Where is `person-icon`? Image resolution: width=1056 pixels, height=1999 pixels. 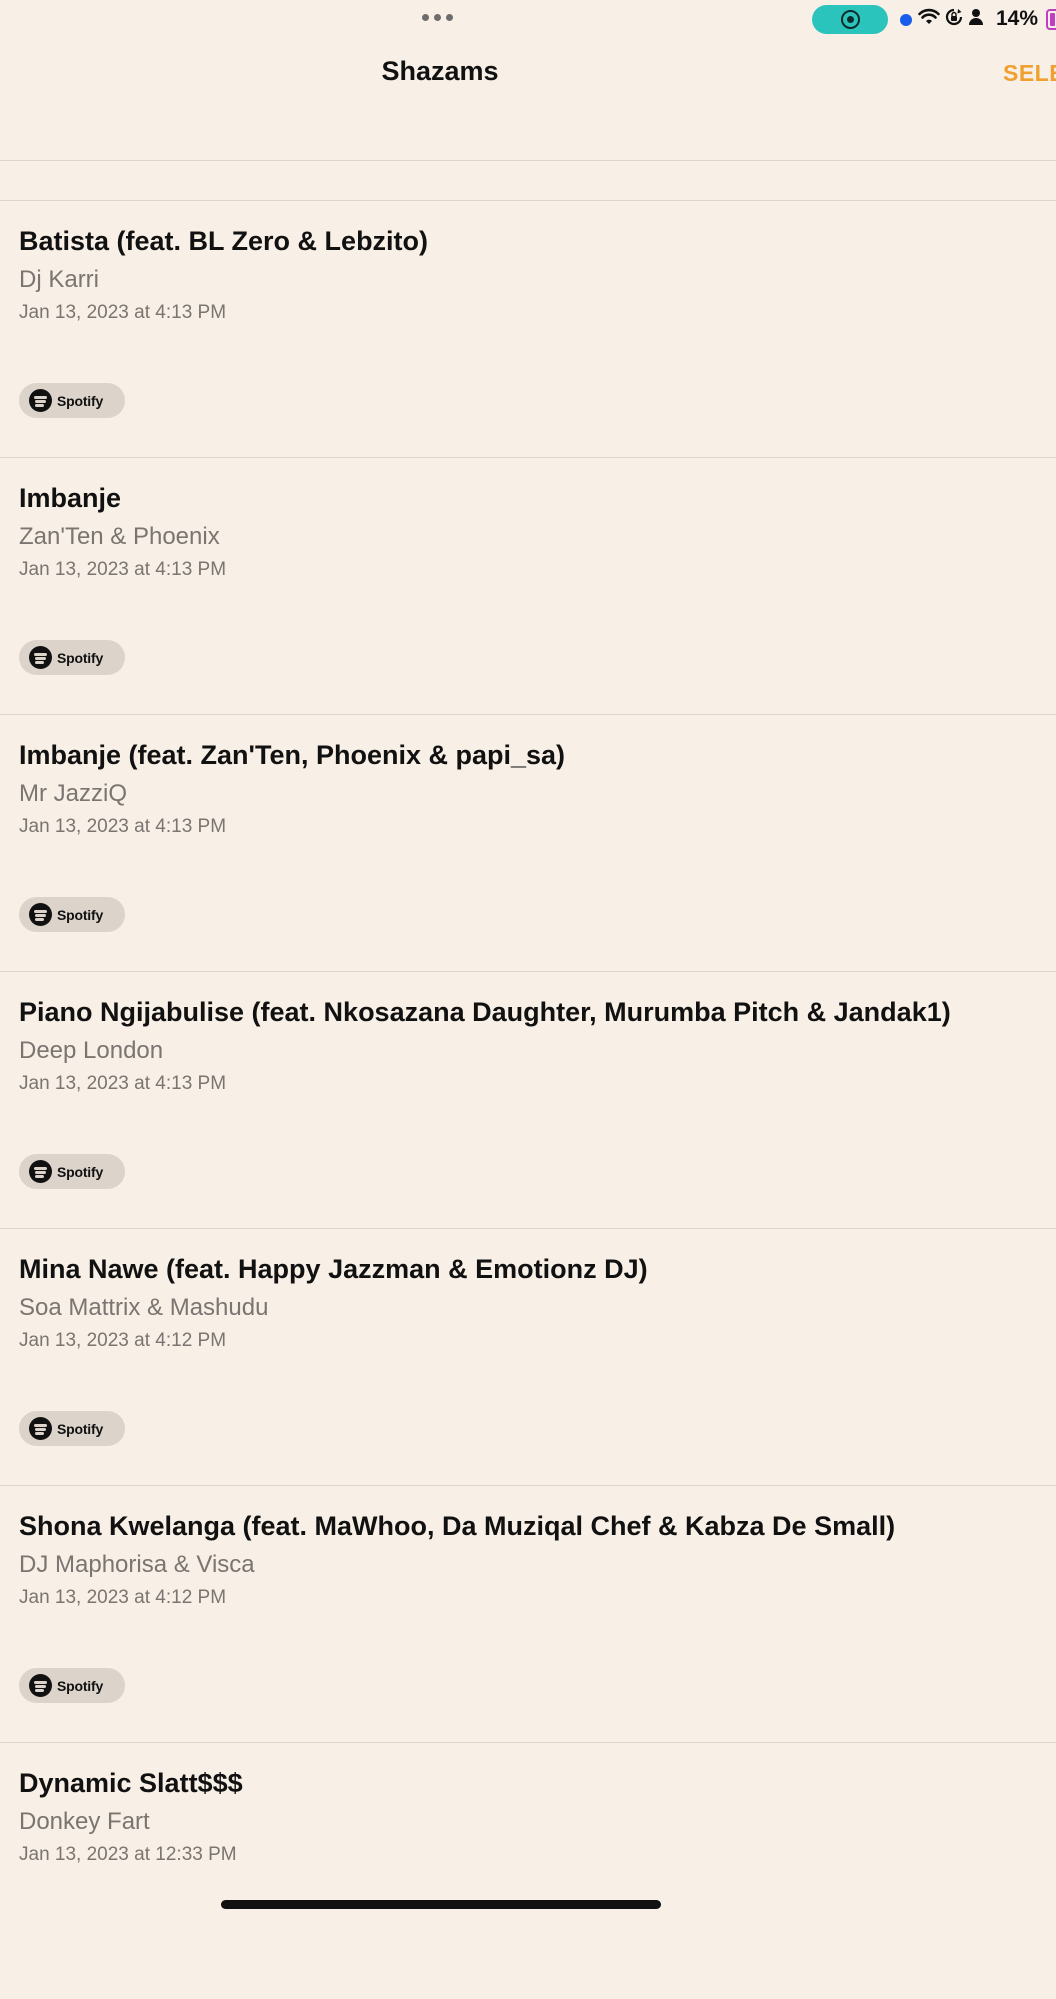 person-icon is located at coordinates (976, 17).